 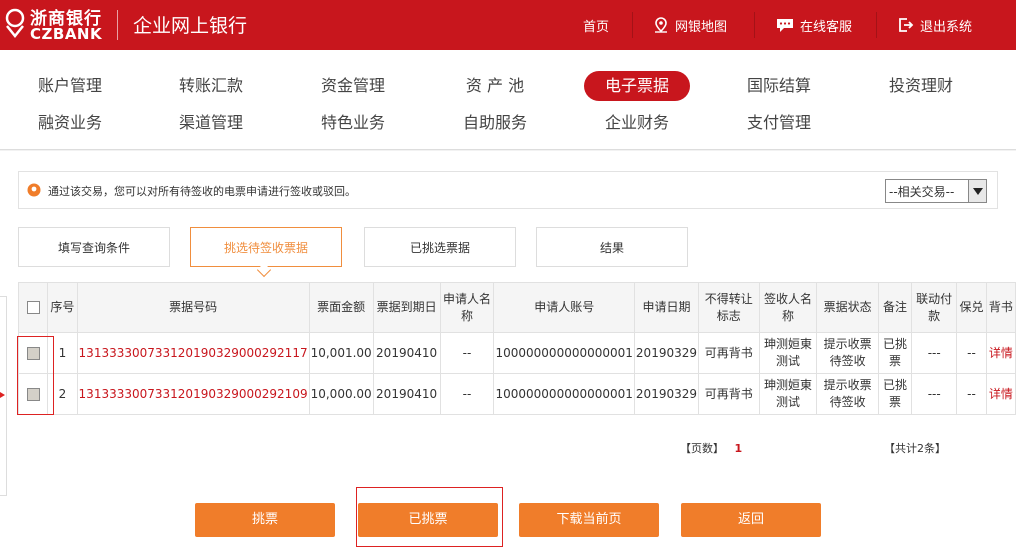 What do you see at coordinates (826, 27) in the screenshot?
I see `nav-online-service-label: 在线客服` at bounding box center [826, 27].